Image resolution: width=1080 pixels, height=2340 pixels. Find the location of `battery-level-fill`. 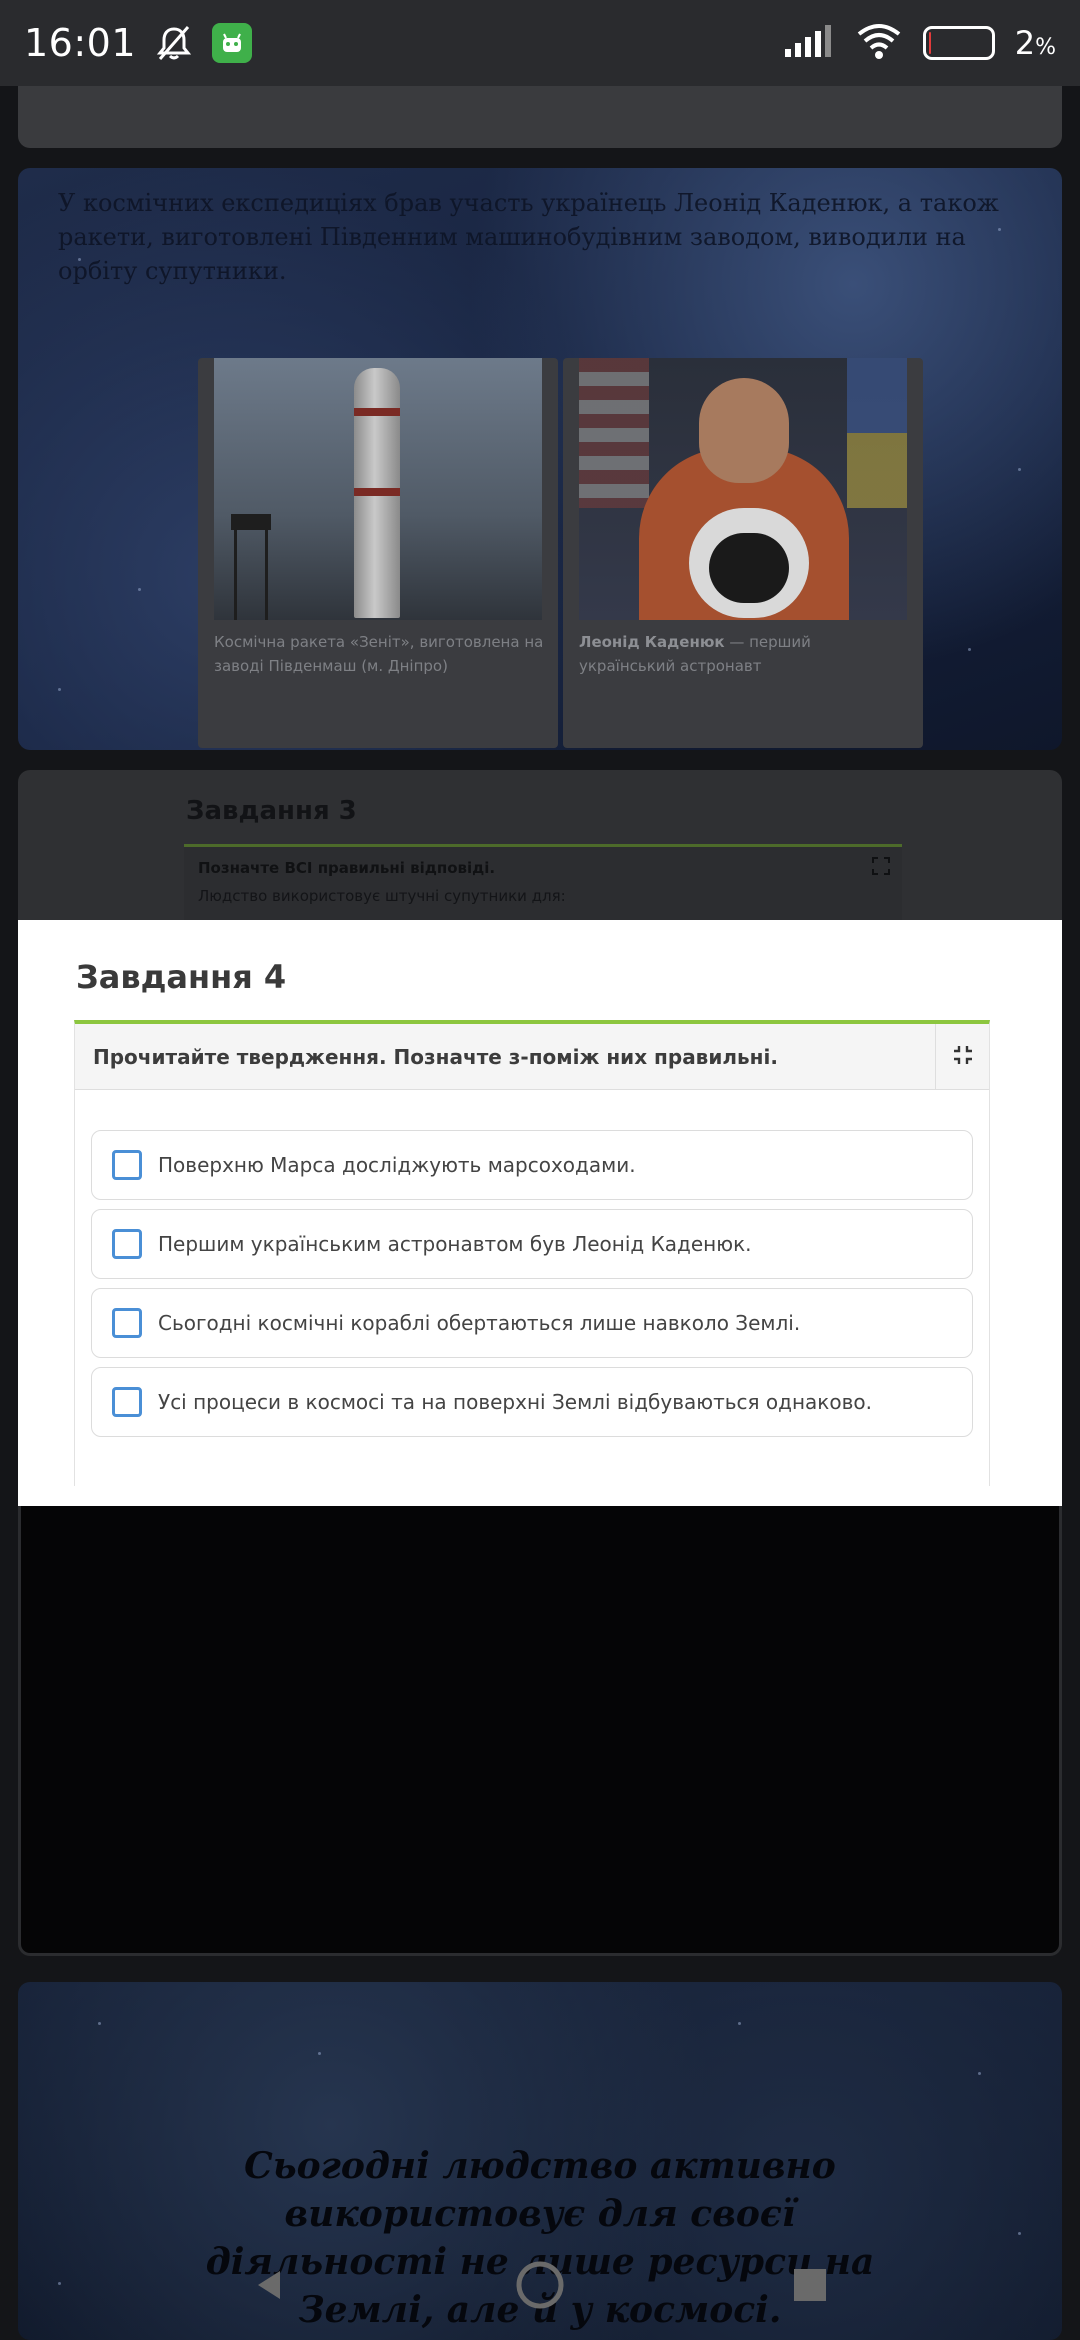

battery-level-fill is located at coordinates (930, 43).